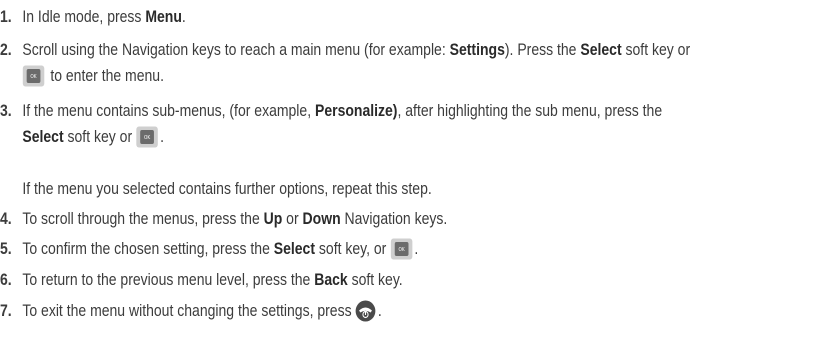  I want to click on step-line: Select soft key or OK., so click(342, 137).